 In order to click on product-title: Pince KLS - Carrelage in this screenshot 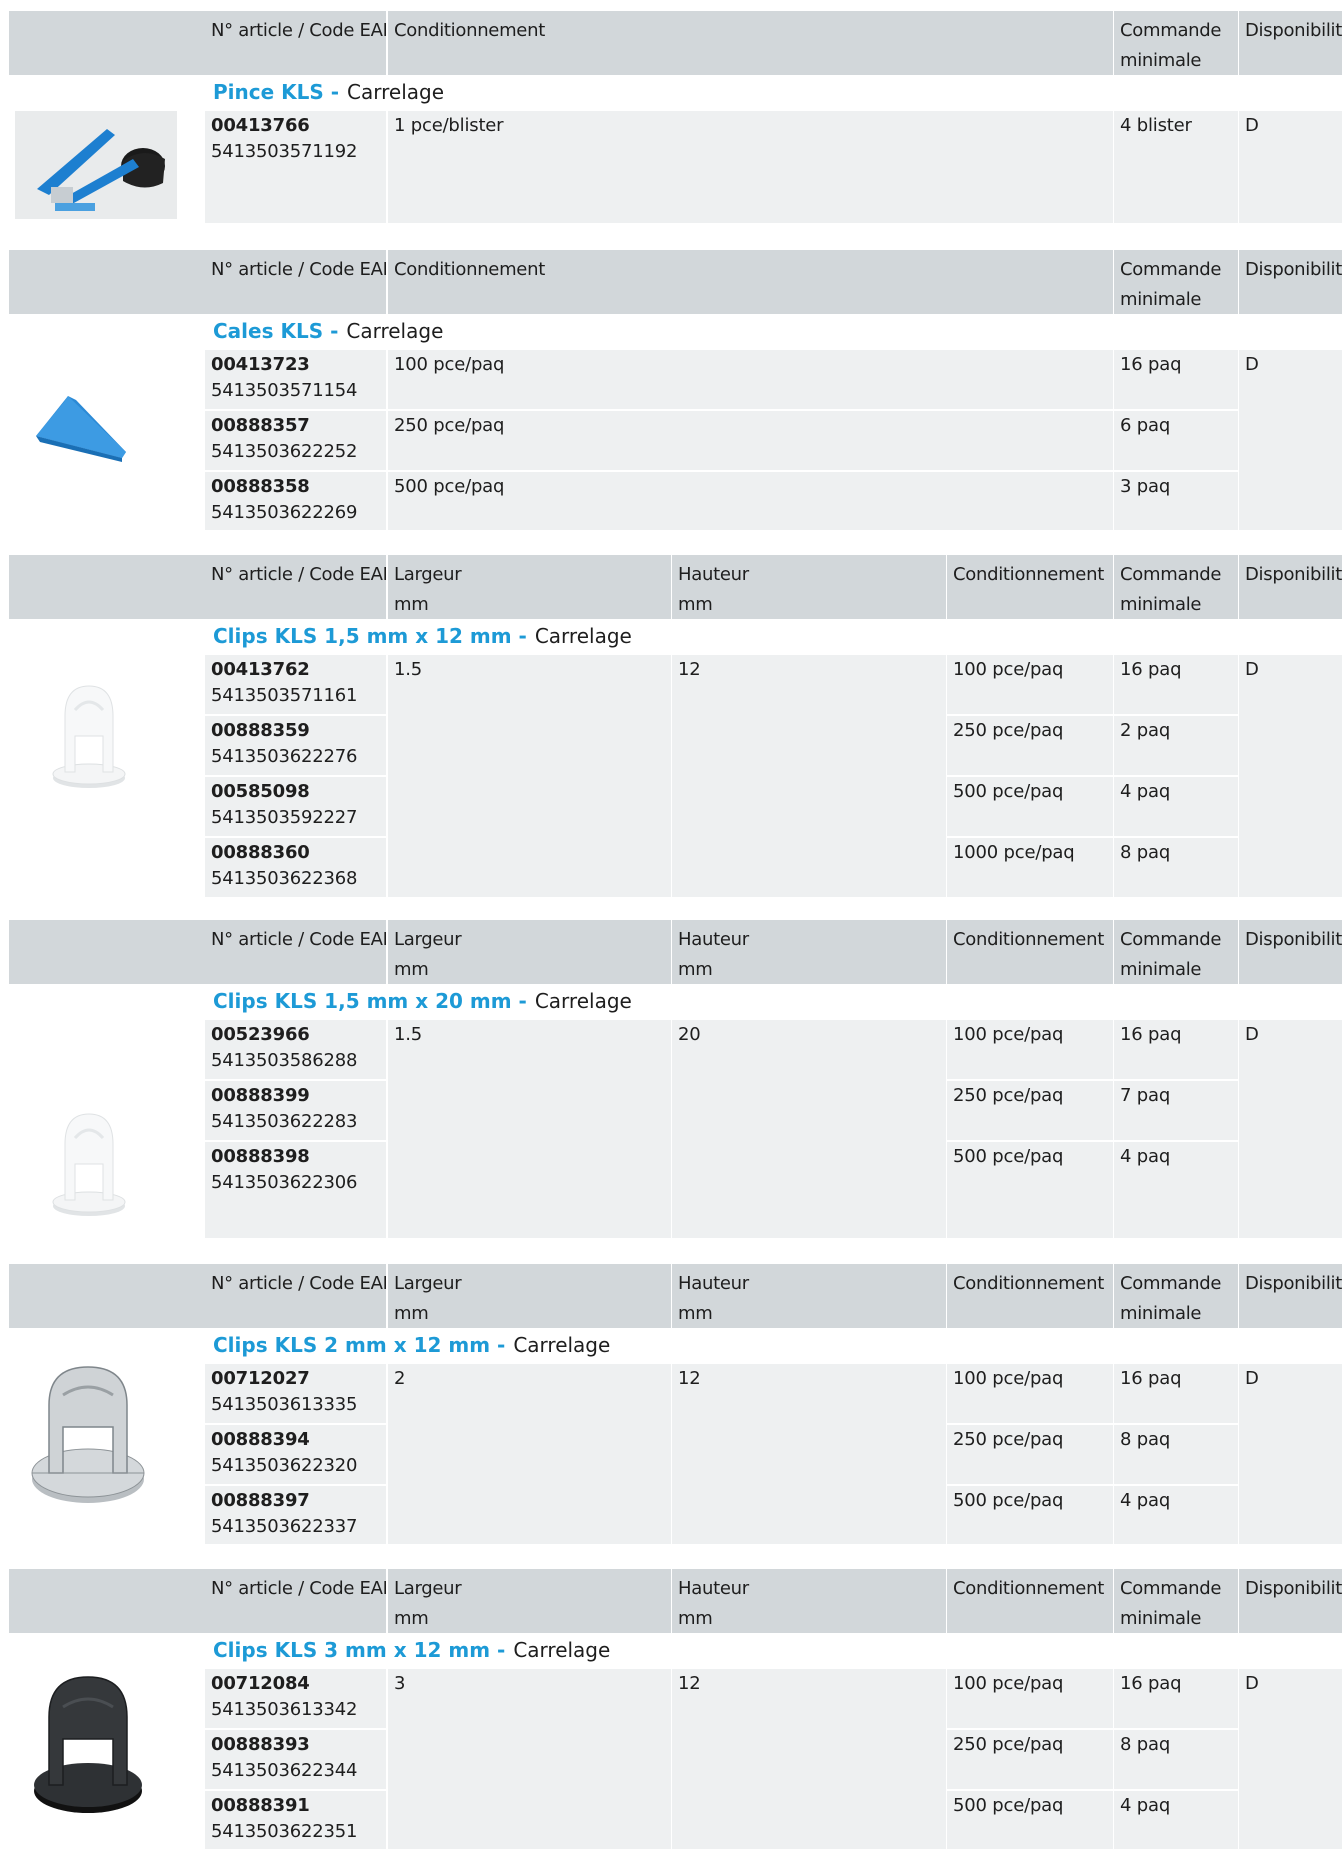, I will do `click(328, 92)`.